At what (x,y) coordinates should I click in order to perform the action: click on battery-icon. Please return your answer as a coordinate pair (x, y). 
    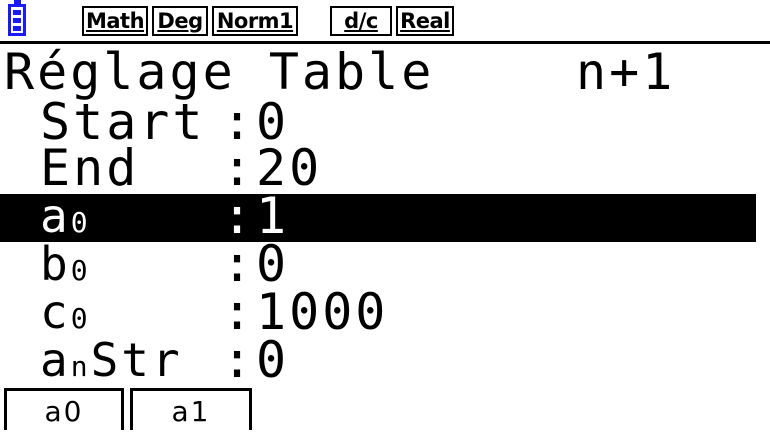
    Looking at the image, I should click on (17, 18).